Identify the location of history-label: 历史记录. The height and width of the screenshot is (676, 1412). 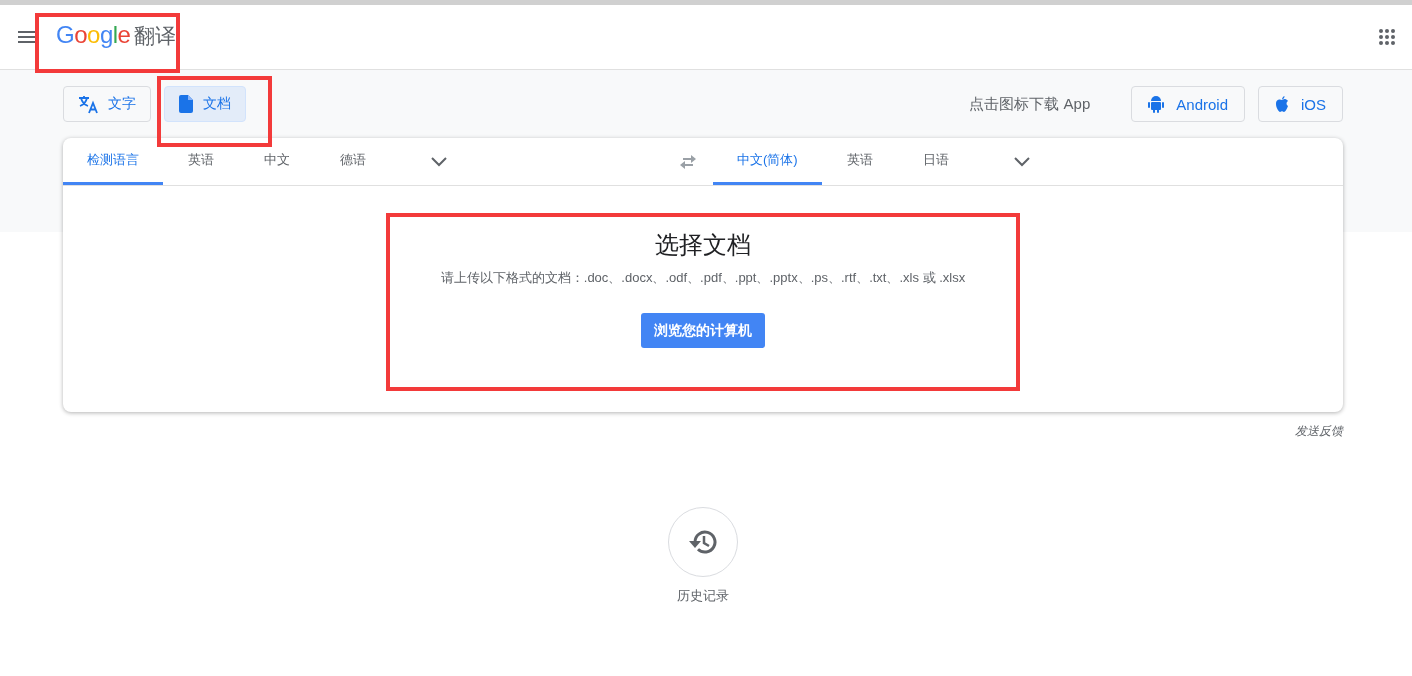
(703, 596).